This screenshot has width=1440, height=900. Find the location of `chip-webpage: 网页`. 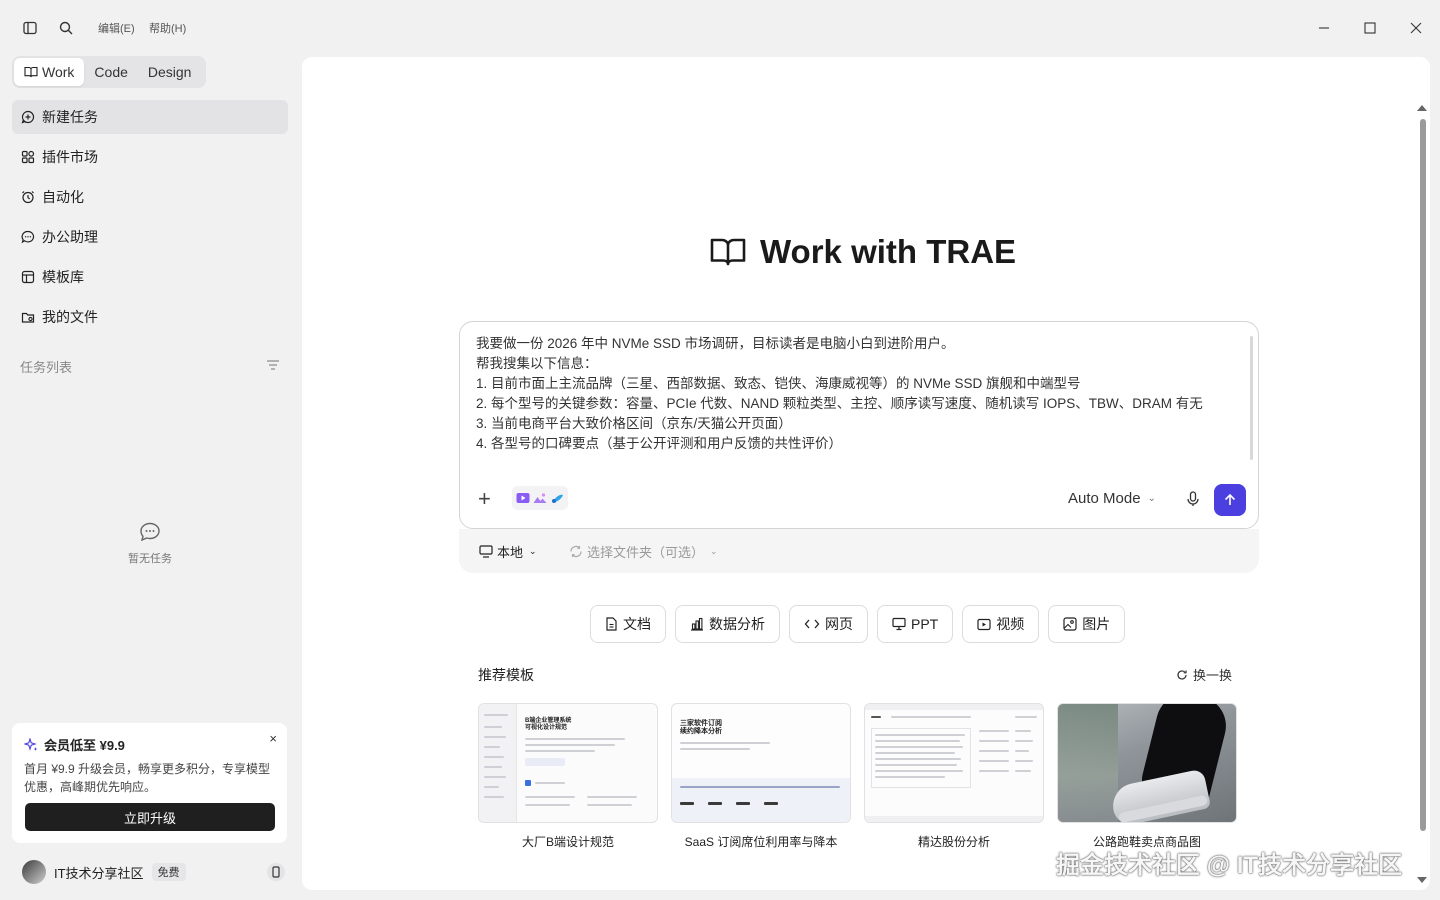

chip-webpage: 网页 is located at coordinates (828, 624).